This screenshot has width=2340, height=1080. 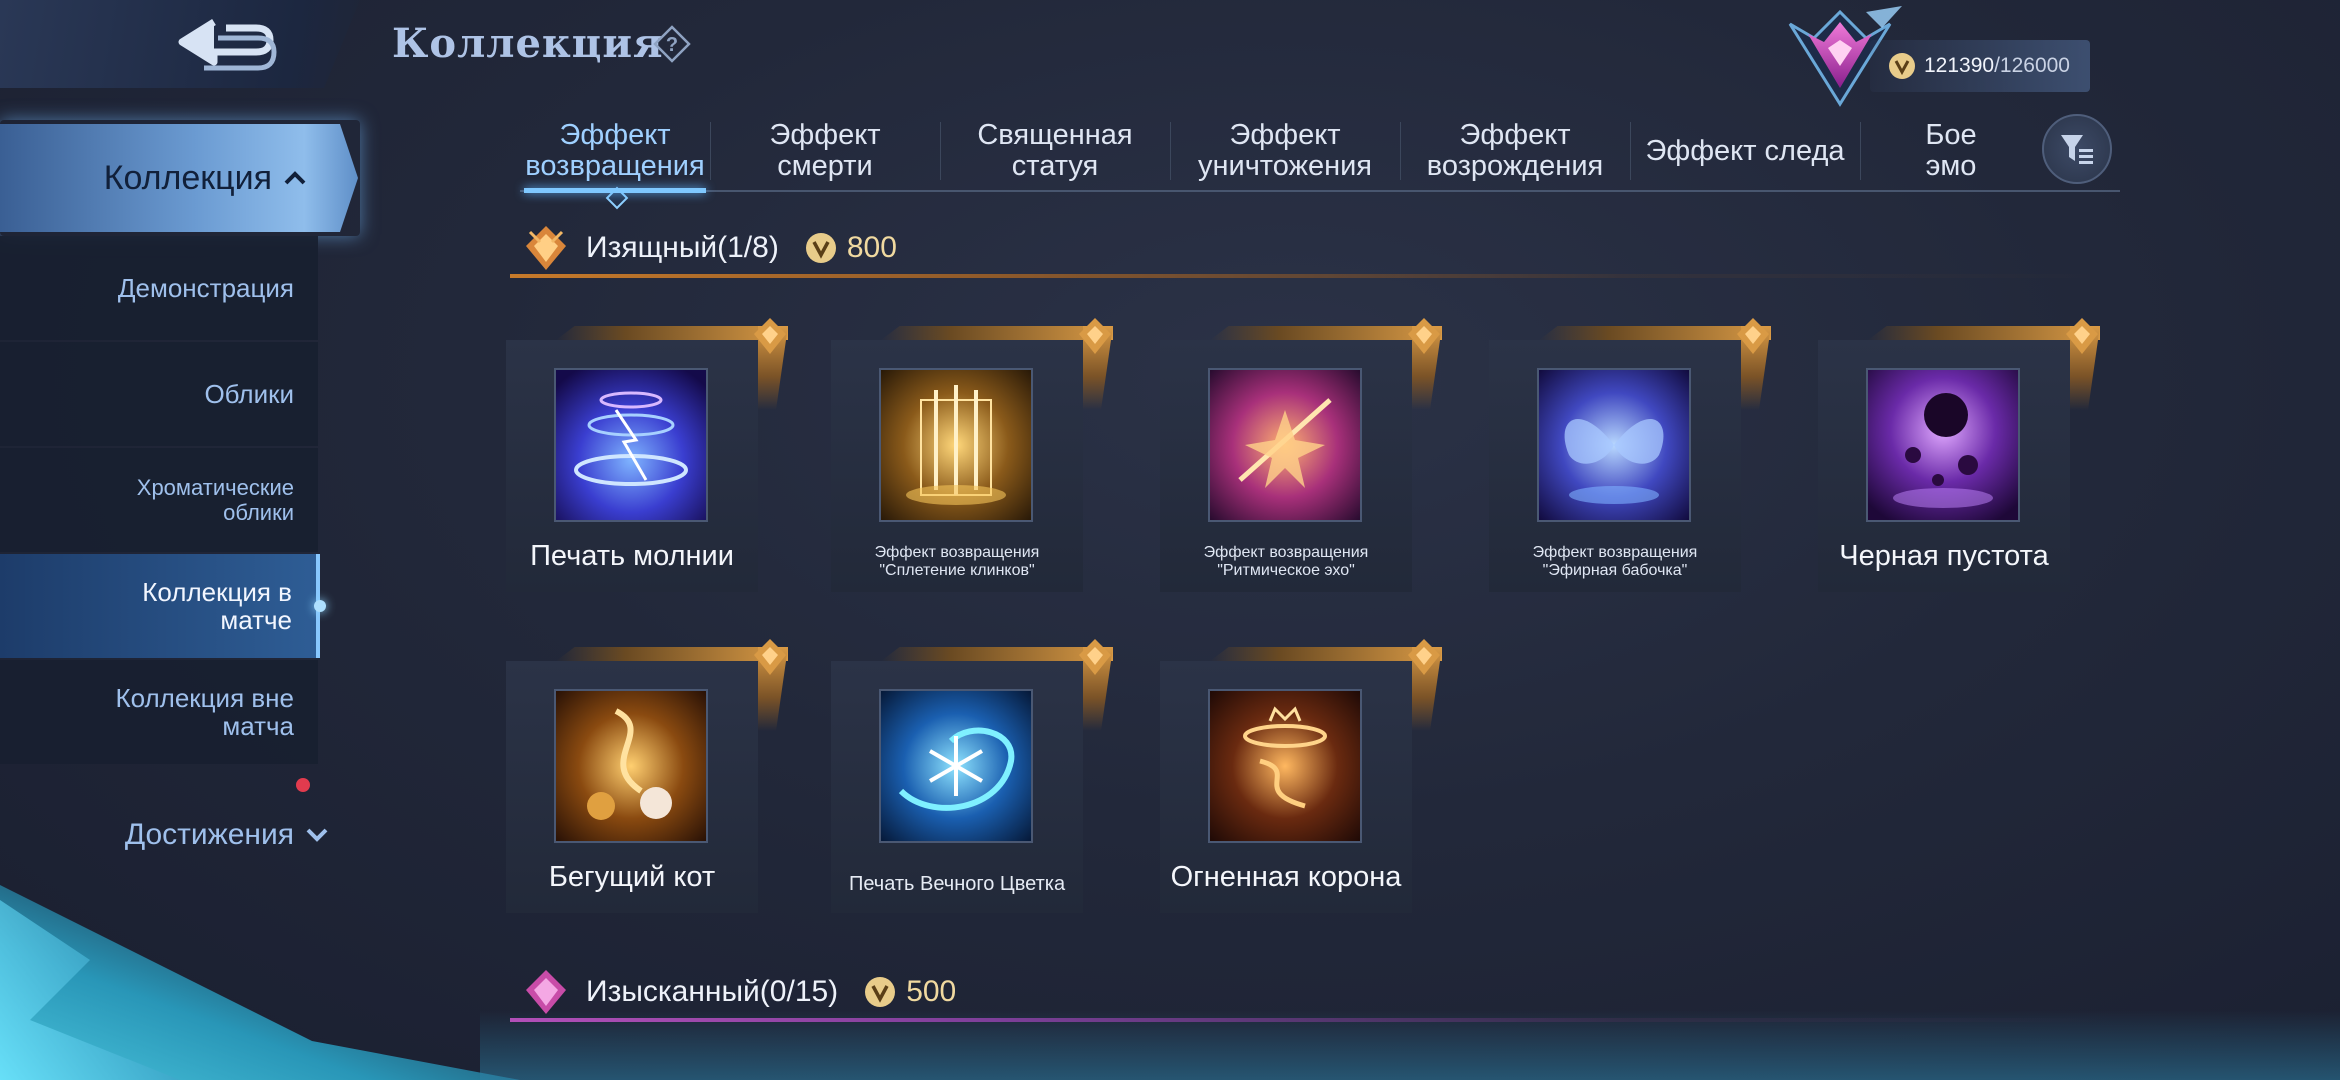 I want to click on collection-points: 121390/126000, so click(x=1980, y=66).